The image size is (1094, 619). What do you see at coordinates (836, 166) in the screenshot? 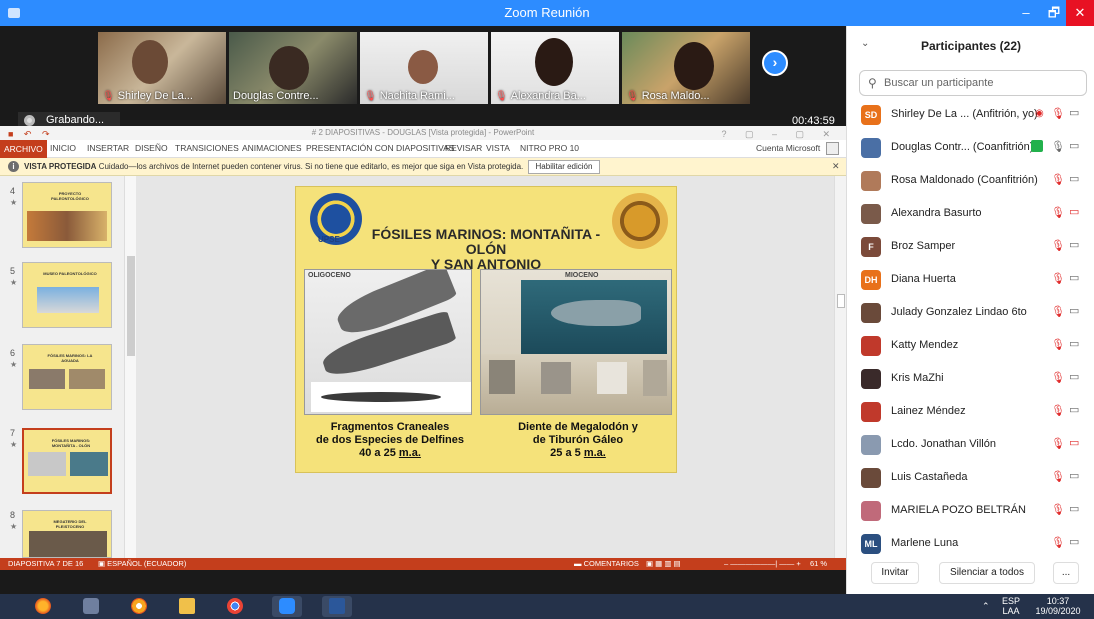
I see `close-bar-icon: ✕` at bounding box center [836, 166].